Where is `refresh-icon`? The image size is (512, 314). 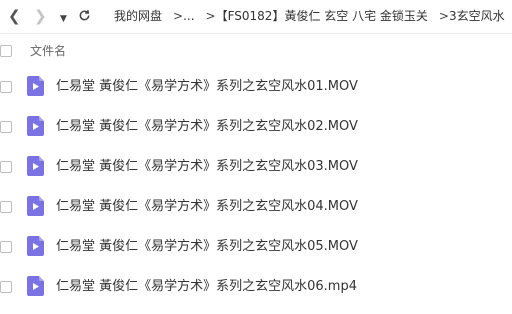 refresh-icon is located at coordinates (84, 15).